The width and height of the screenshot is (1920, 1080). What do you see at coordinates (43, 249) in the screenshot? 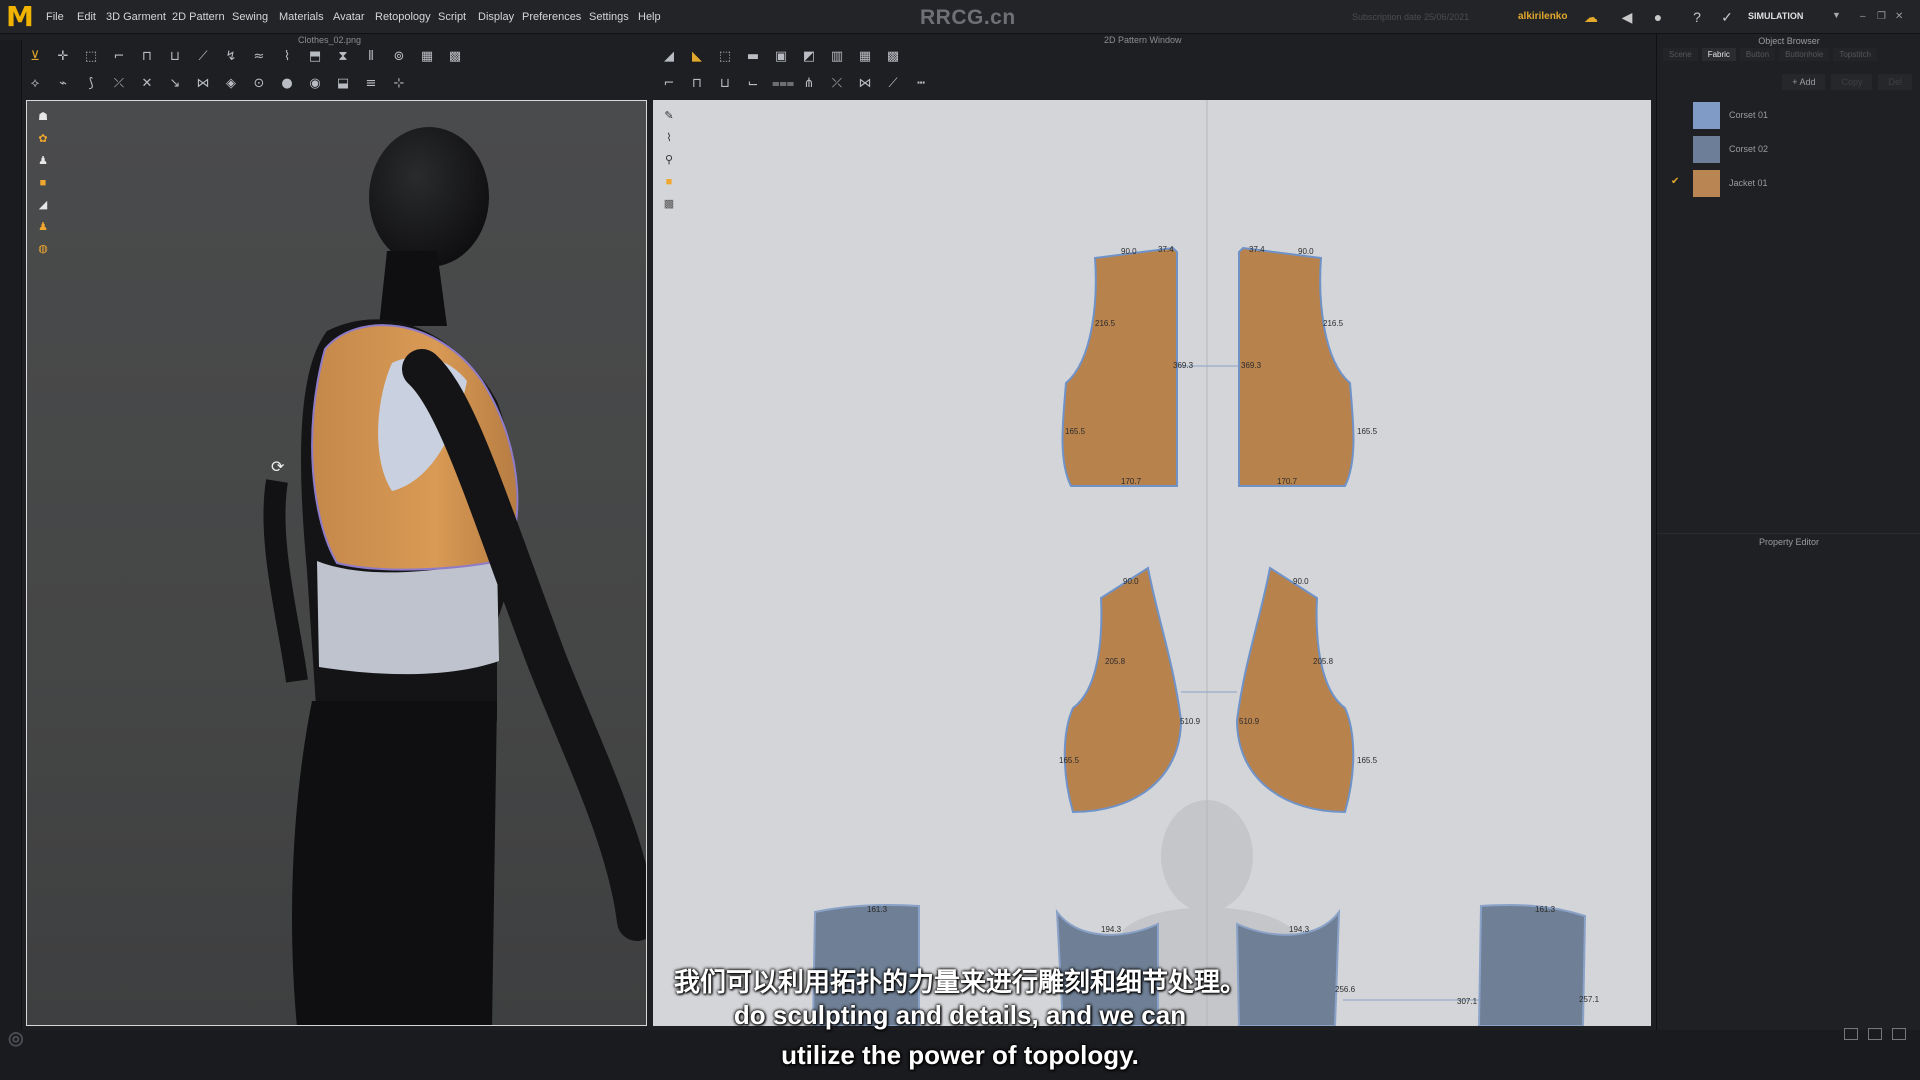
I see `texture-icon: ◍` at bounding box center [43, 249].